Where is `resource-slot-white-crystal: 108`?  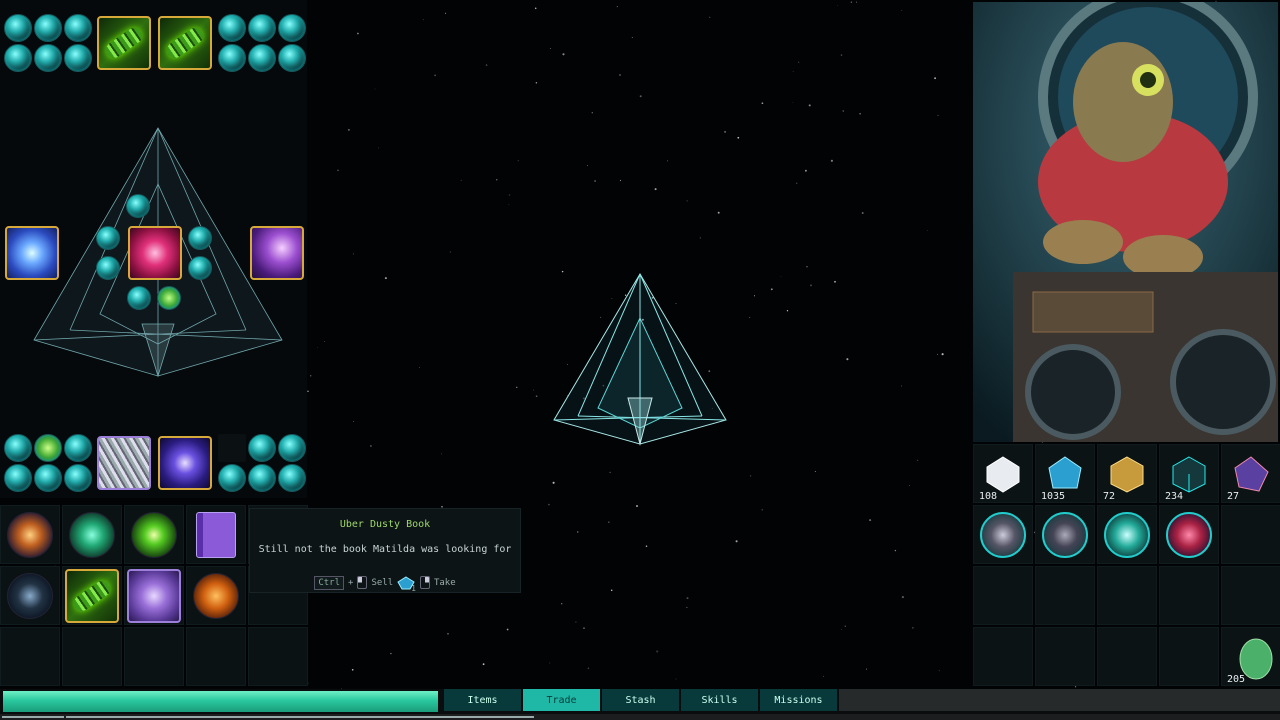
resource-slot-white-crystal: 108 is located at coordinates (1003, 473).